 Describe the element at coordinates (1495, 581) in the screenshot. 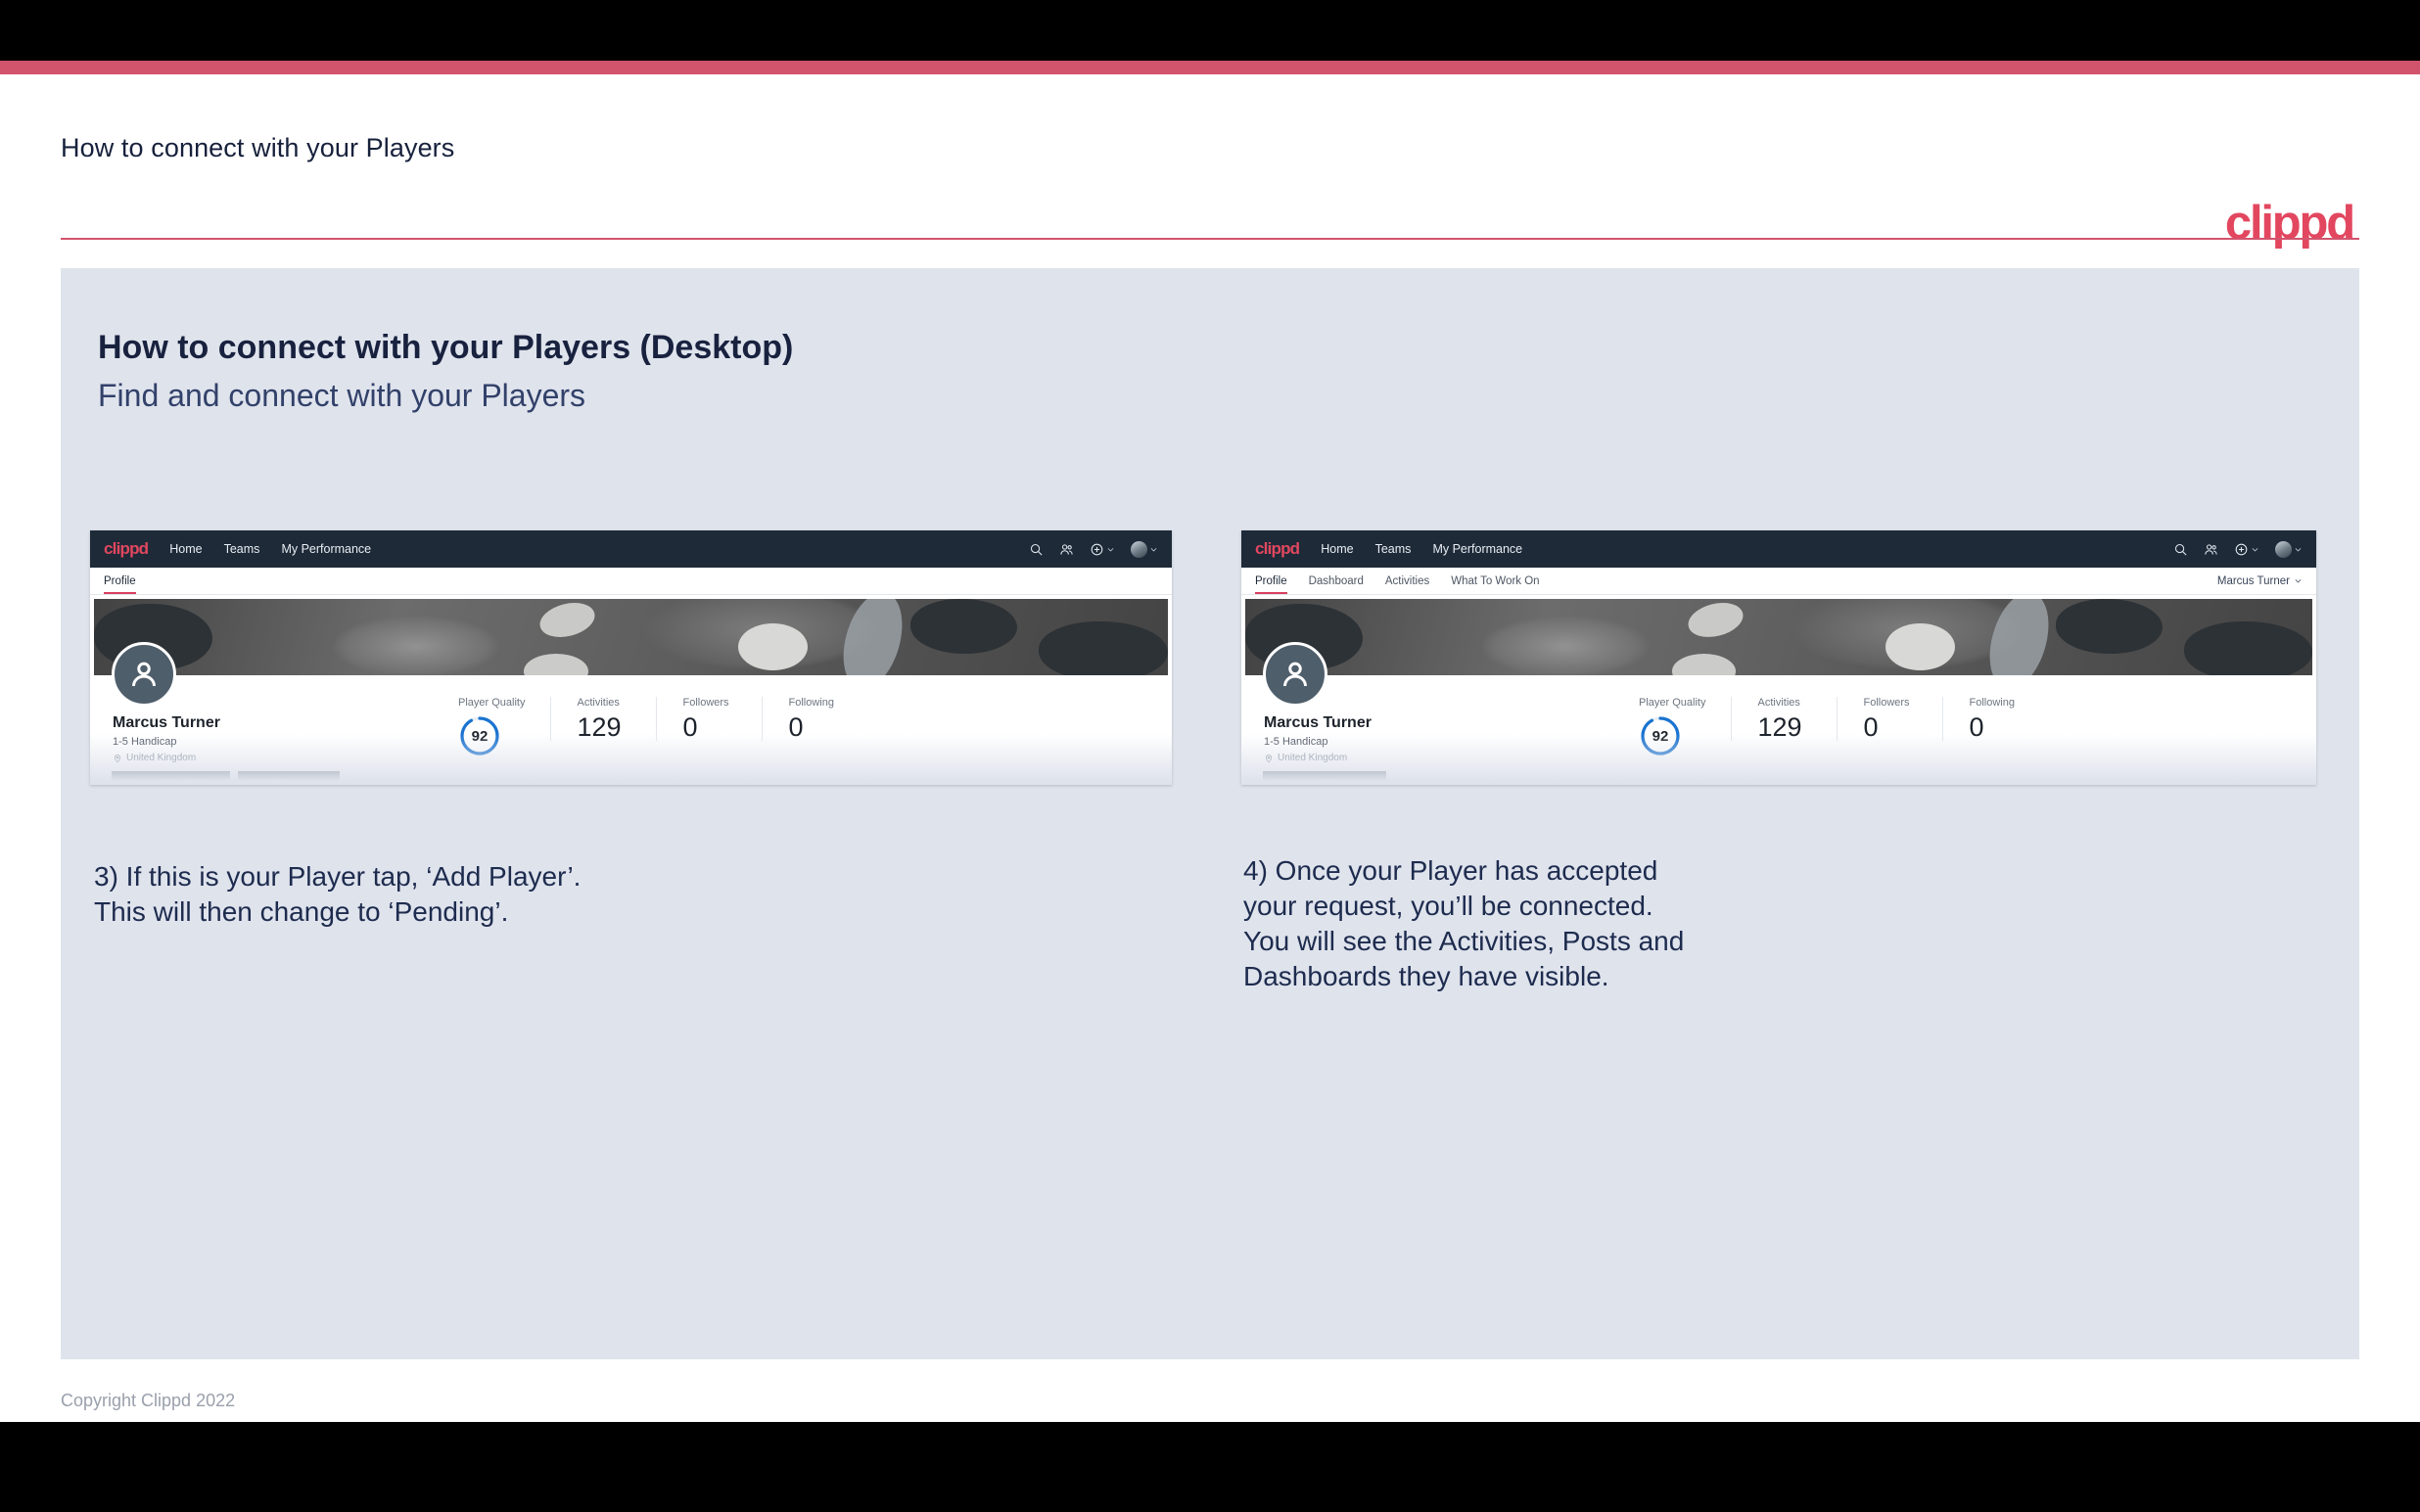

I see `tab-what-to-work-on: What To Work On` at that location.